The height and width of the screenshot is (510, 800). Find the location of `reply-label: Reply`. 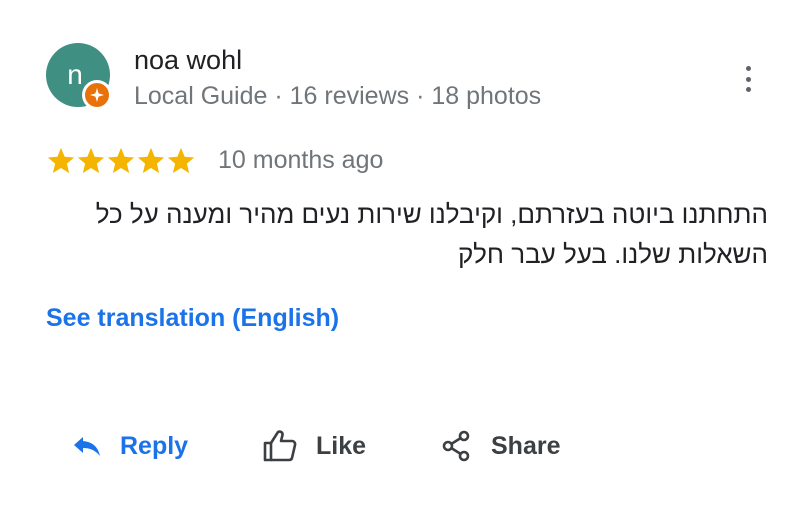

reply-label: Reply is located at coordinates (154, 445).